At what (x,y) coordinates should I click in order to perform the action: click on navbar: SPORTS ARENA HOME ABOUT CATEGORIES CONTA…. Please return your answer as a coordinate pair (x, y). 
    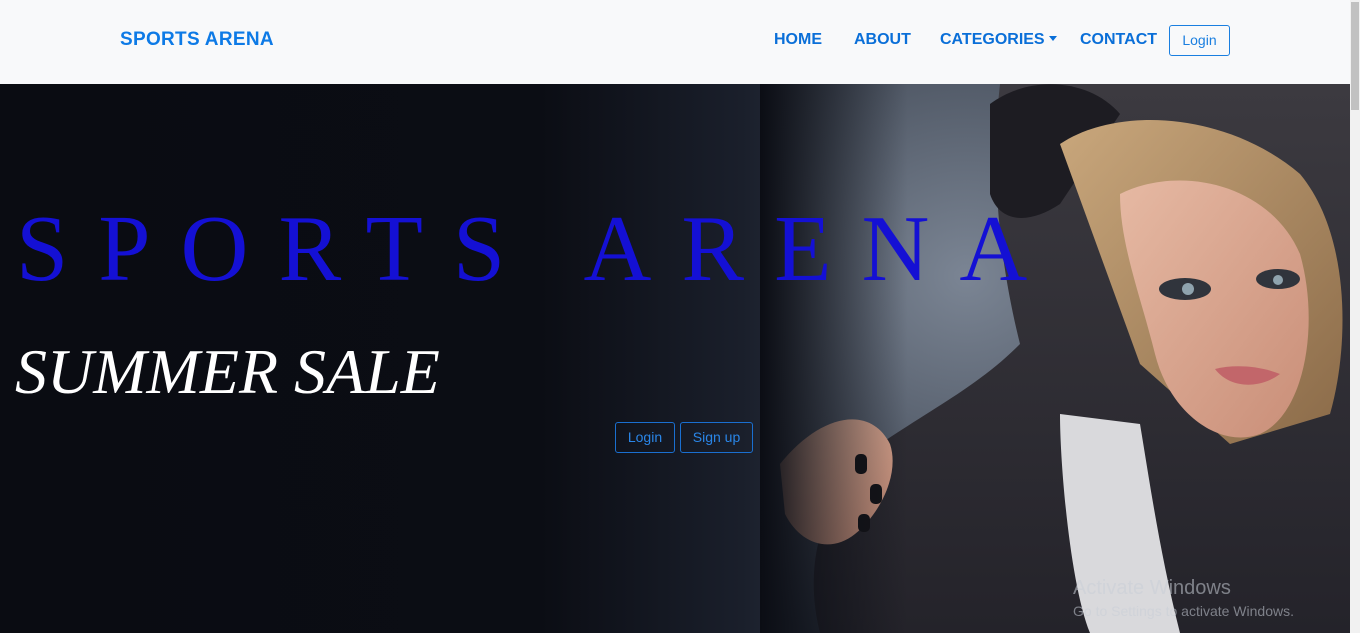
    Looking at the image, I should click on (675, 42).